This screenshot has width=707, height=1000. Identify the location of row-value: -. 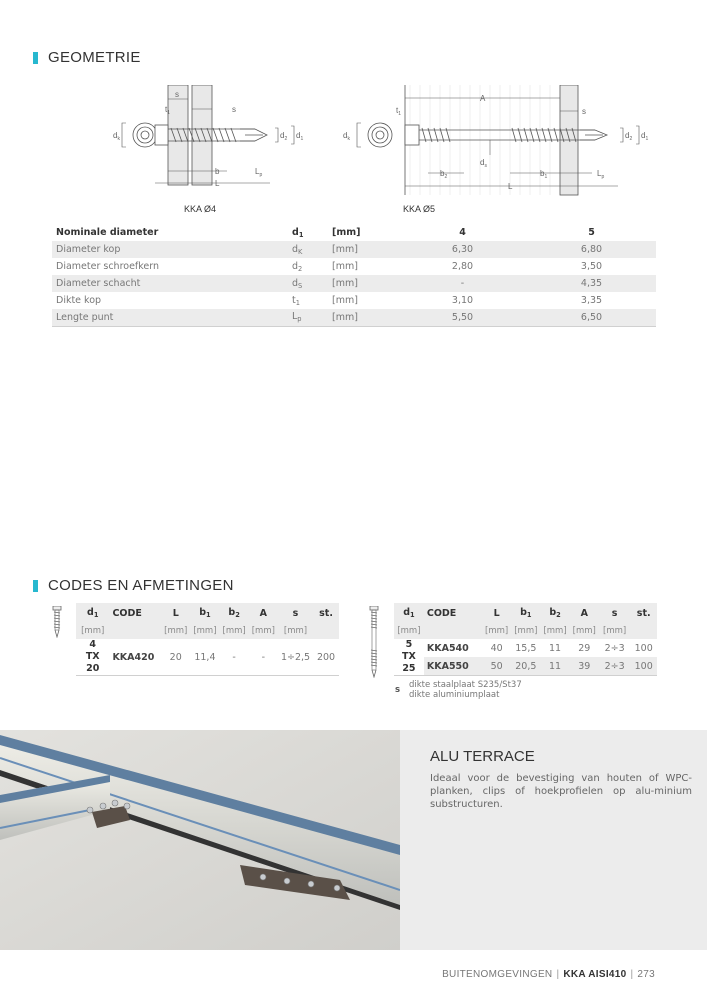
(462, 283).